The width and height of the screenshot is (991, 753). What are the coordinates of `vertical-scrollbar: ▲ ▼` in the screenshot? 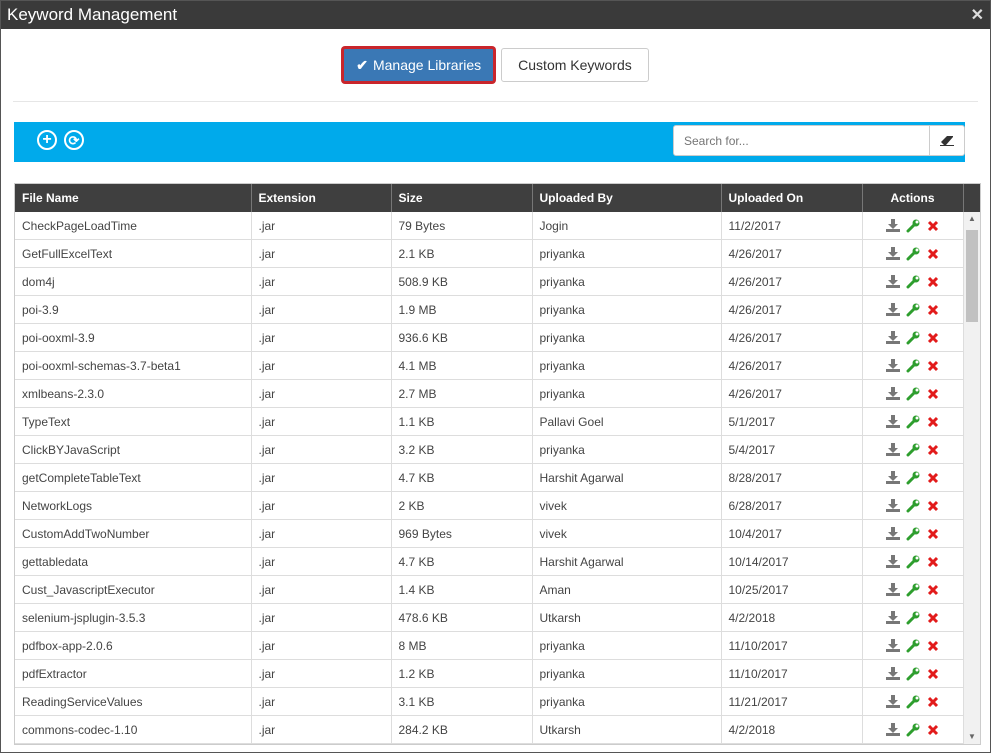 It's located at (972, 478).